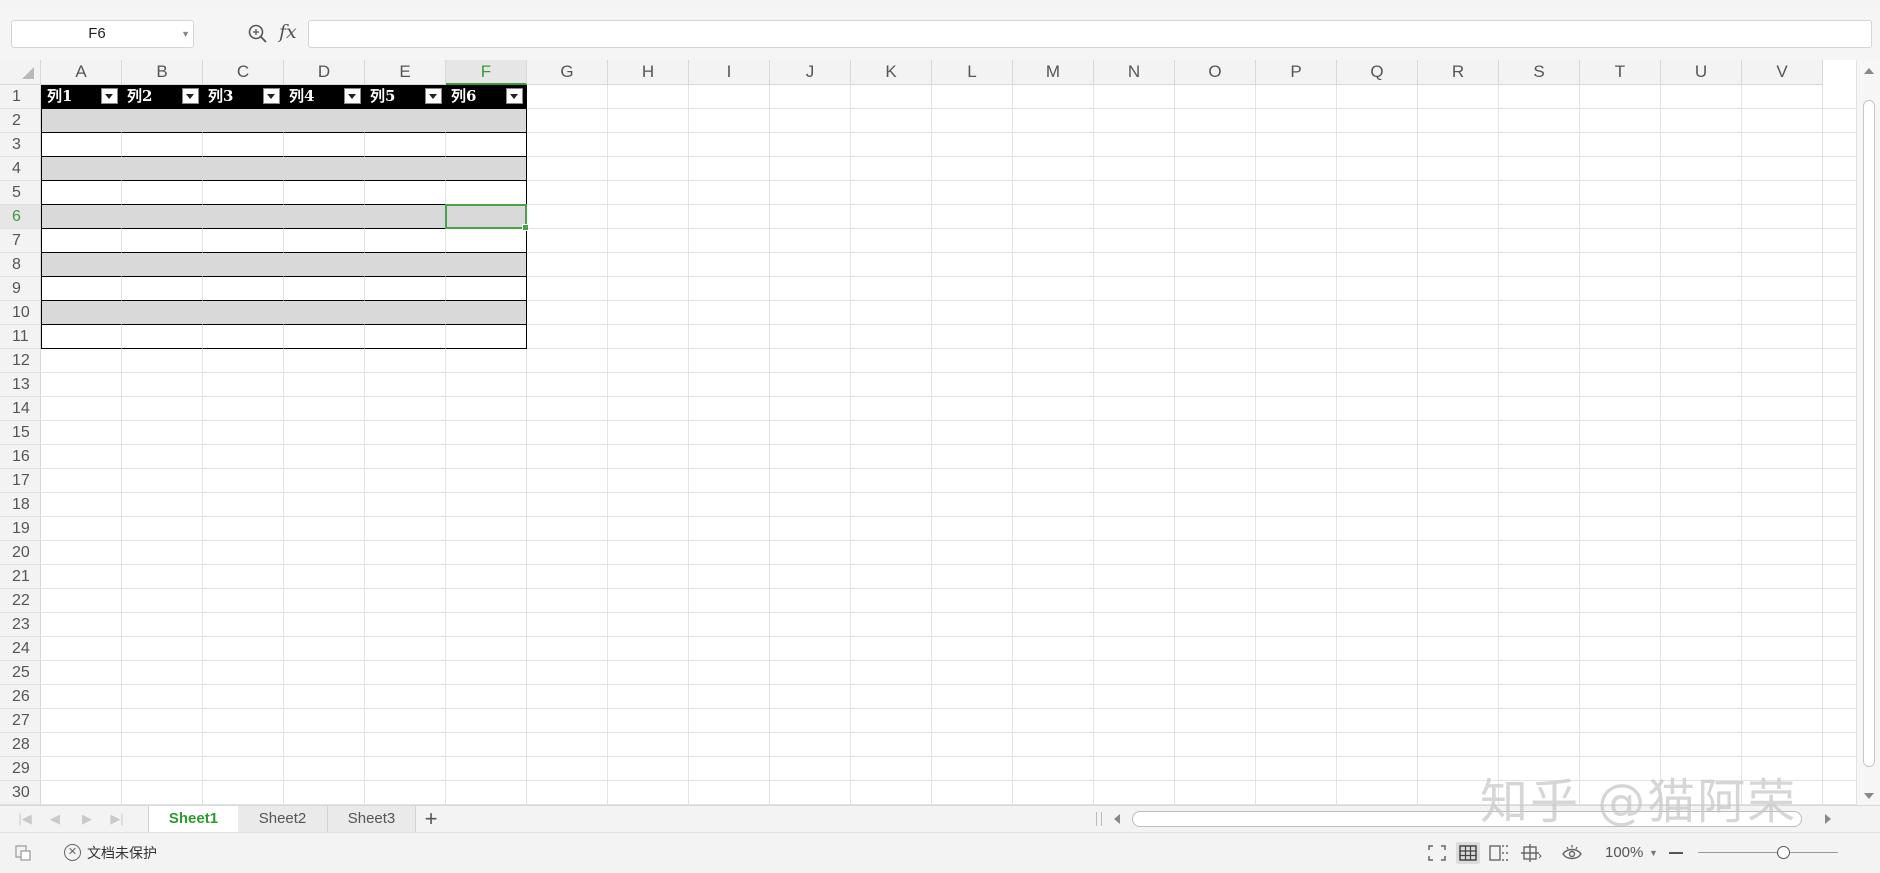 Image resolution: width=1880 pixels, height=873 pixels. I want to click on column-header-a: A, so click(81, 72).